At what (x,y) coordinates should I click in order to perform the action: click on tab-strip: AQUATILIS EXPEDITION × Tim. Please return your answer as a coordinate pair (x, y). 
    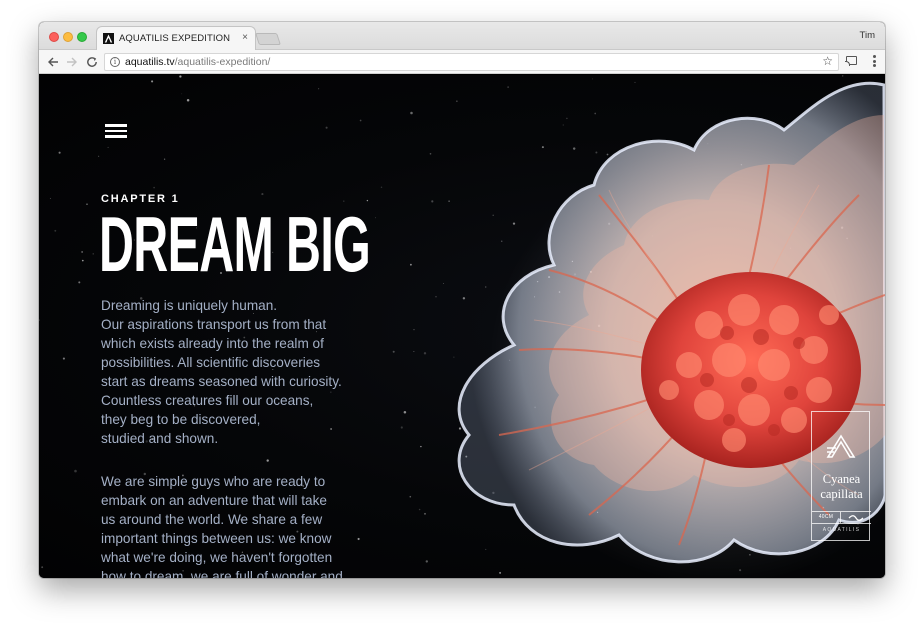
    Looking at the image, I should click on (462, 36).